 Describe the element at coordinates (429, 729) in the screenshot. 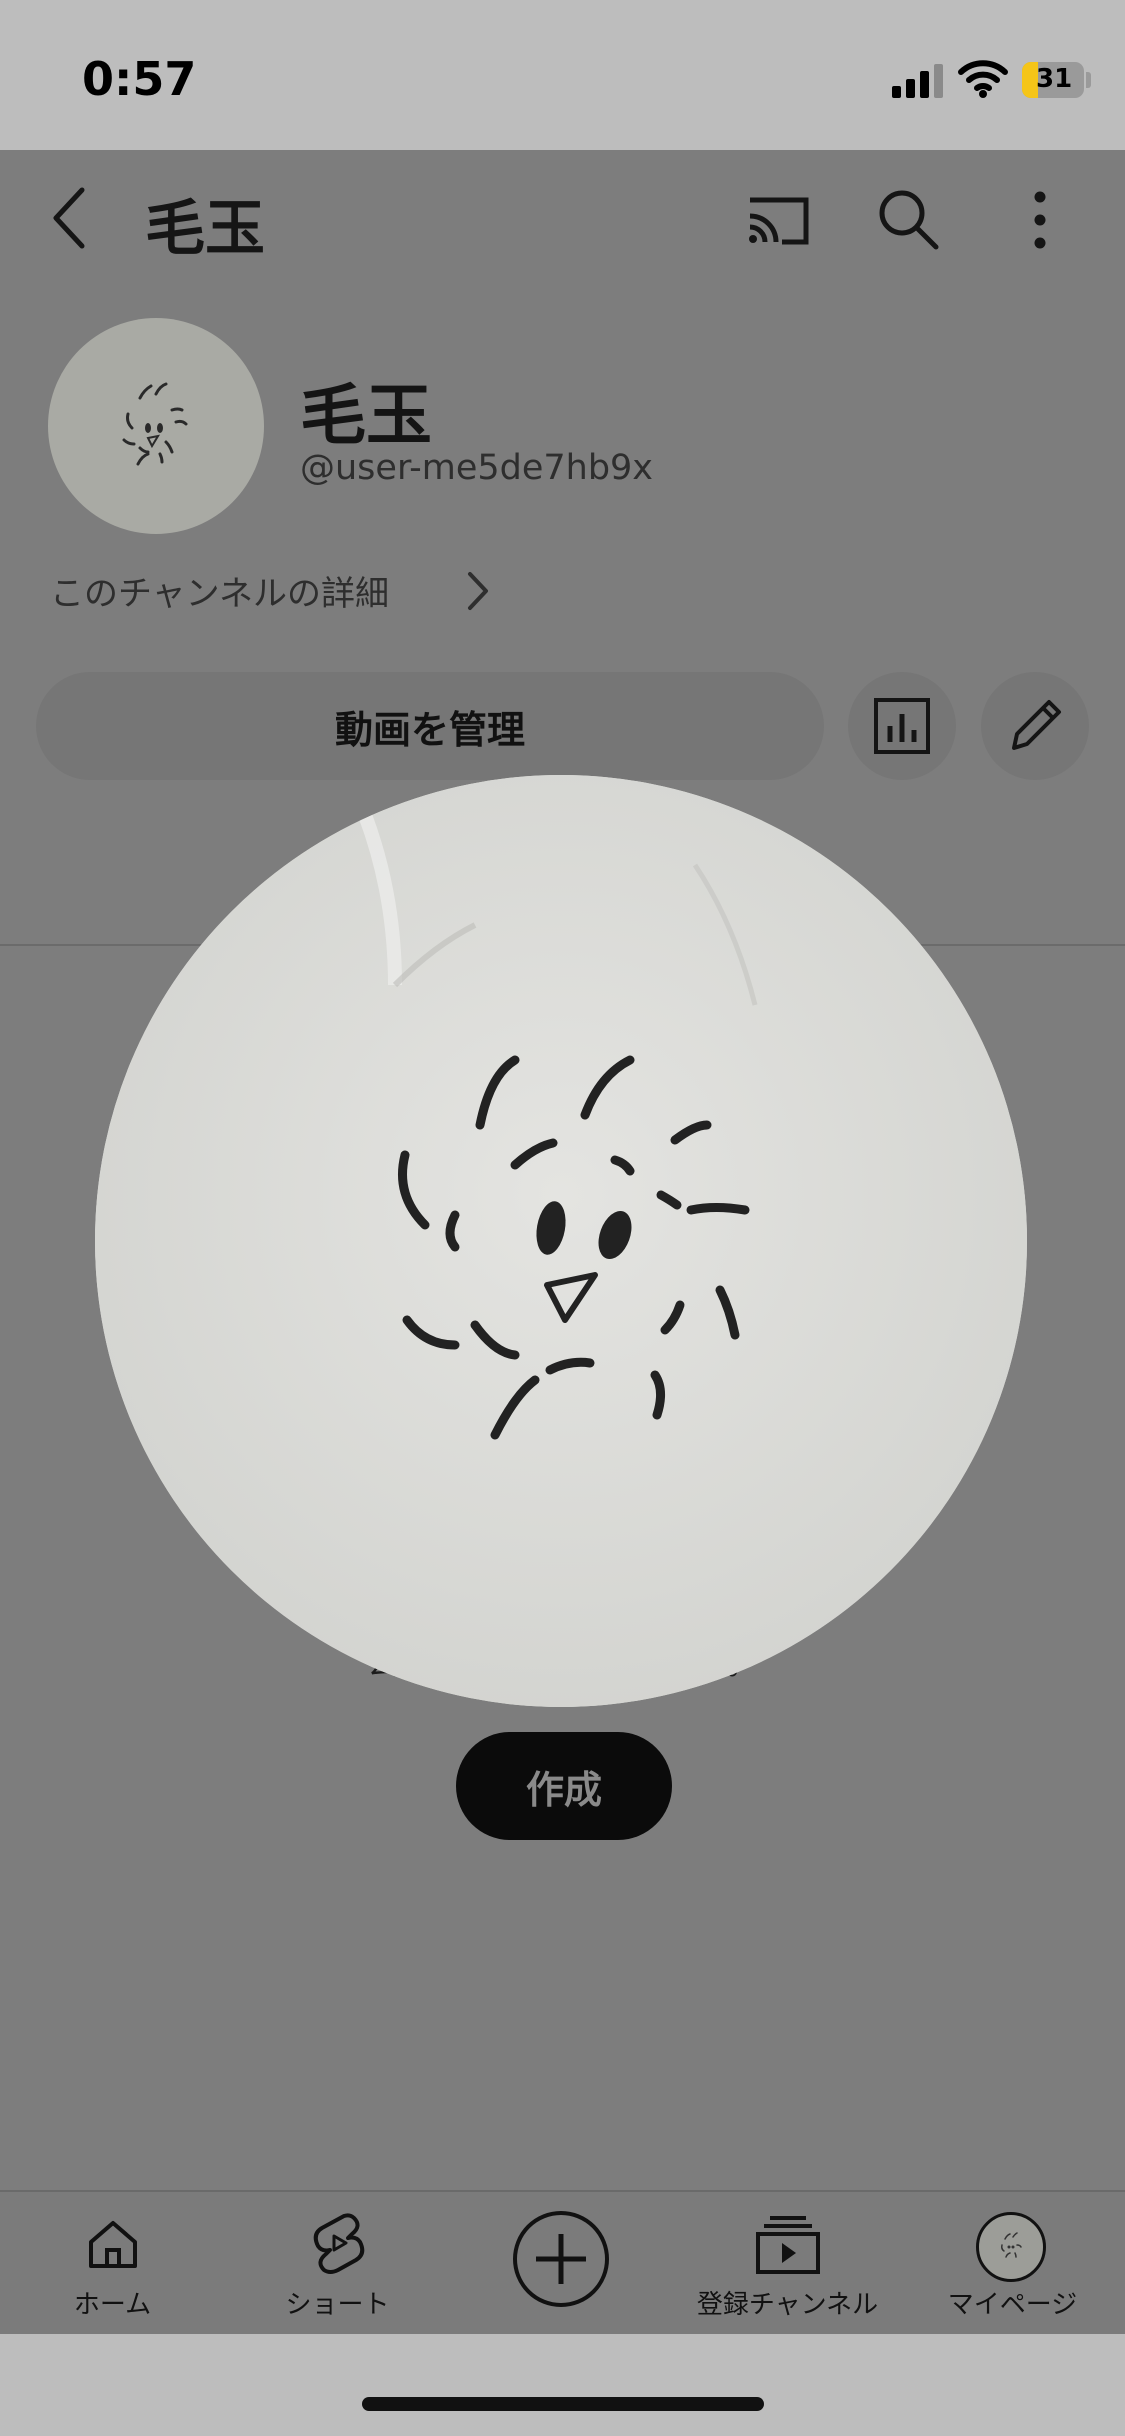

I see `manage-videos-label: 動画を管理` at that location.